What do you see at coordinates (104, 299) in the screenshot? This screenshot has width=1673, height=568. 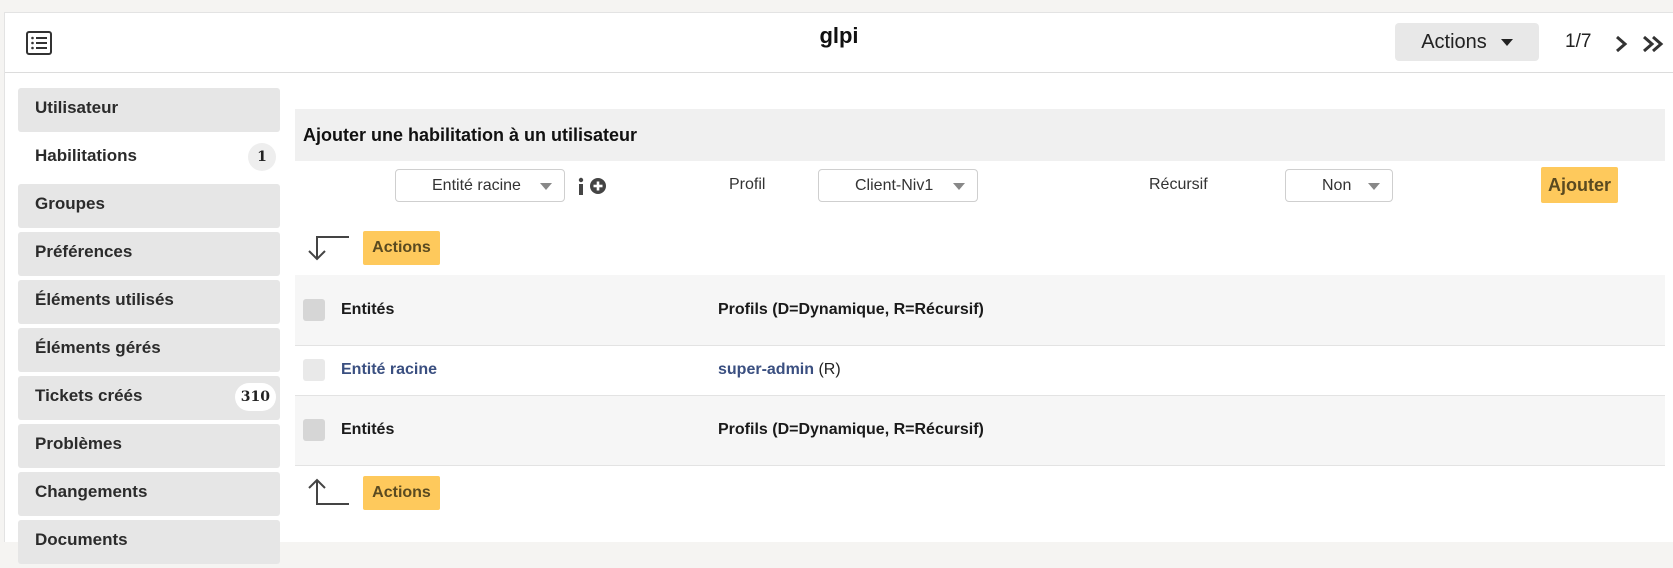 I see `sidebar-item-label: Éléments utilisés` at bounding box center [104, 299].